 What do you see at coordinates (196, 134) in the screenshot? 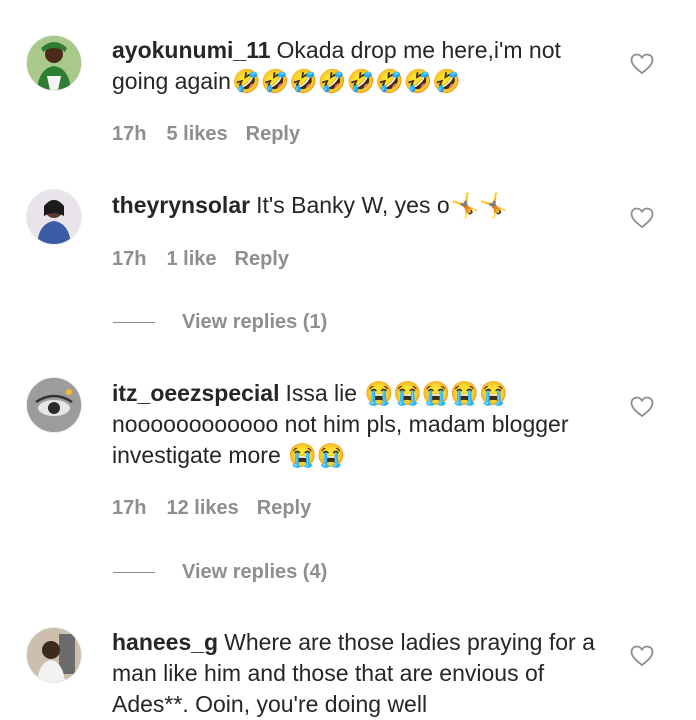
I see `likes-count: 5 likes` at bounding box center [196, 134].